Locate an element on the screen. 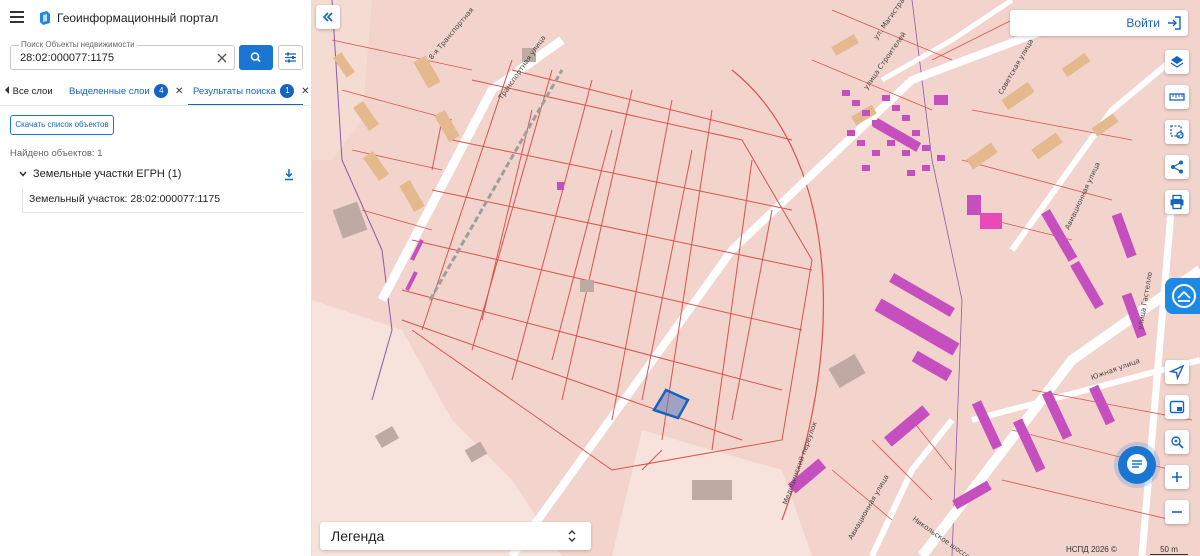 The width and height of the screenshot is (1200, 556). selected-count-badge: 4 is located at coordinates (161, 91).